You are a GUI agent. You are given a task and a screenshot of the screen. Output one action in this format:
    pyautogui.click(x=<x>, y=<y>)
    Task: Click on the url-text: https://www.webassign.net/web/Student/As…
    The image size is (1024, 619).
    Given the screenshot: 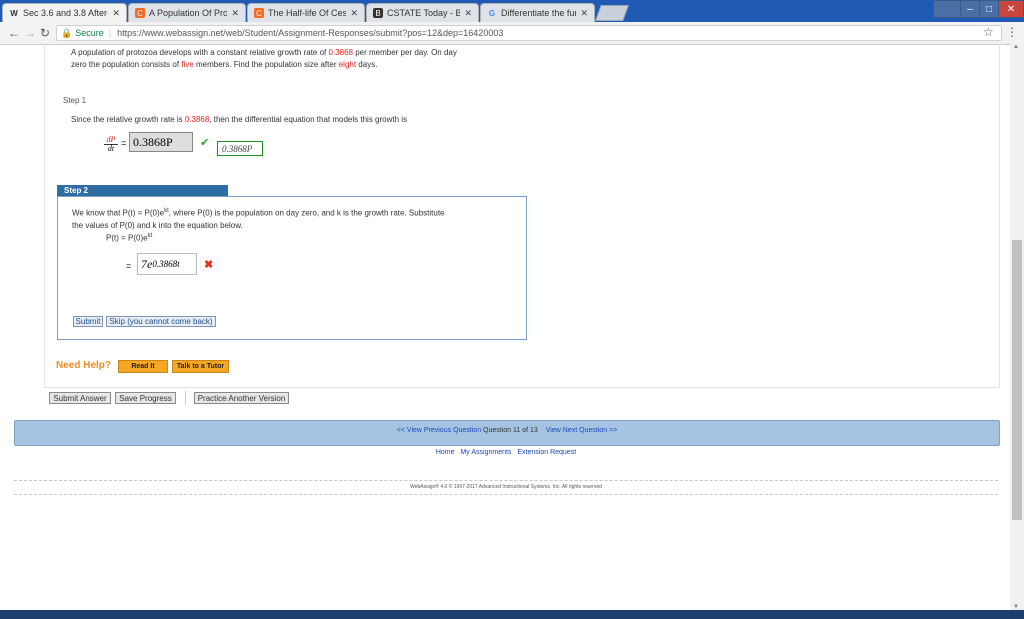 What is the action you would take?
    pyautogui.click(x=310, y=33)
    